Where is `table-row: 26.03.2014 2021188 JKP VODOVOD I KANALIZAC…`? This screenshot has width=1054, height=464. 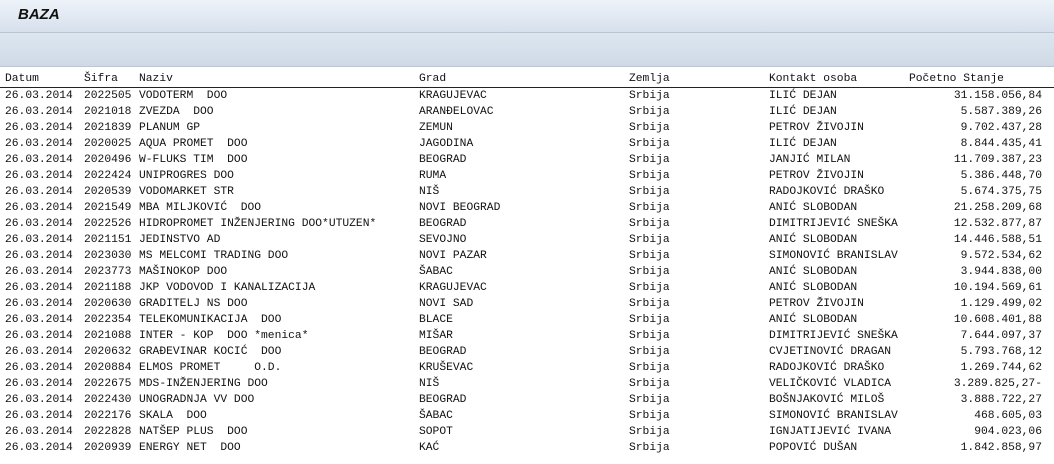 table-row: 26.03.2014 2021188 JKP VODOVOD I KANALIZAC… is located at coordinates (527, 288).